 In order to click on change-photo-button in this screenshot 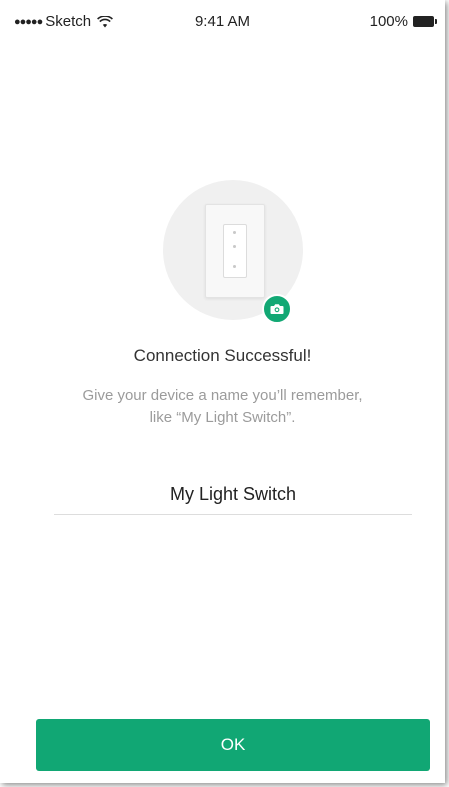, I will do `click(277, 309)`.